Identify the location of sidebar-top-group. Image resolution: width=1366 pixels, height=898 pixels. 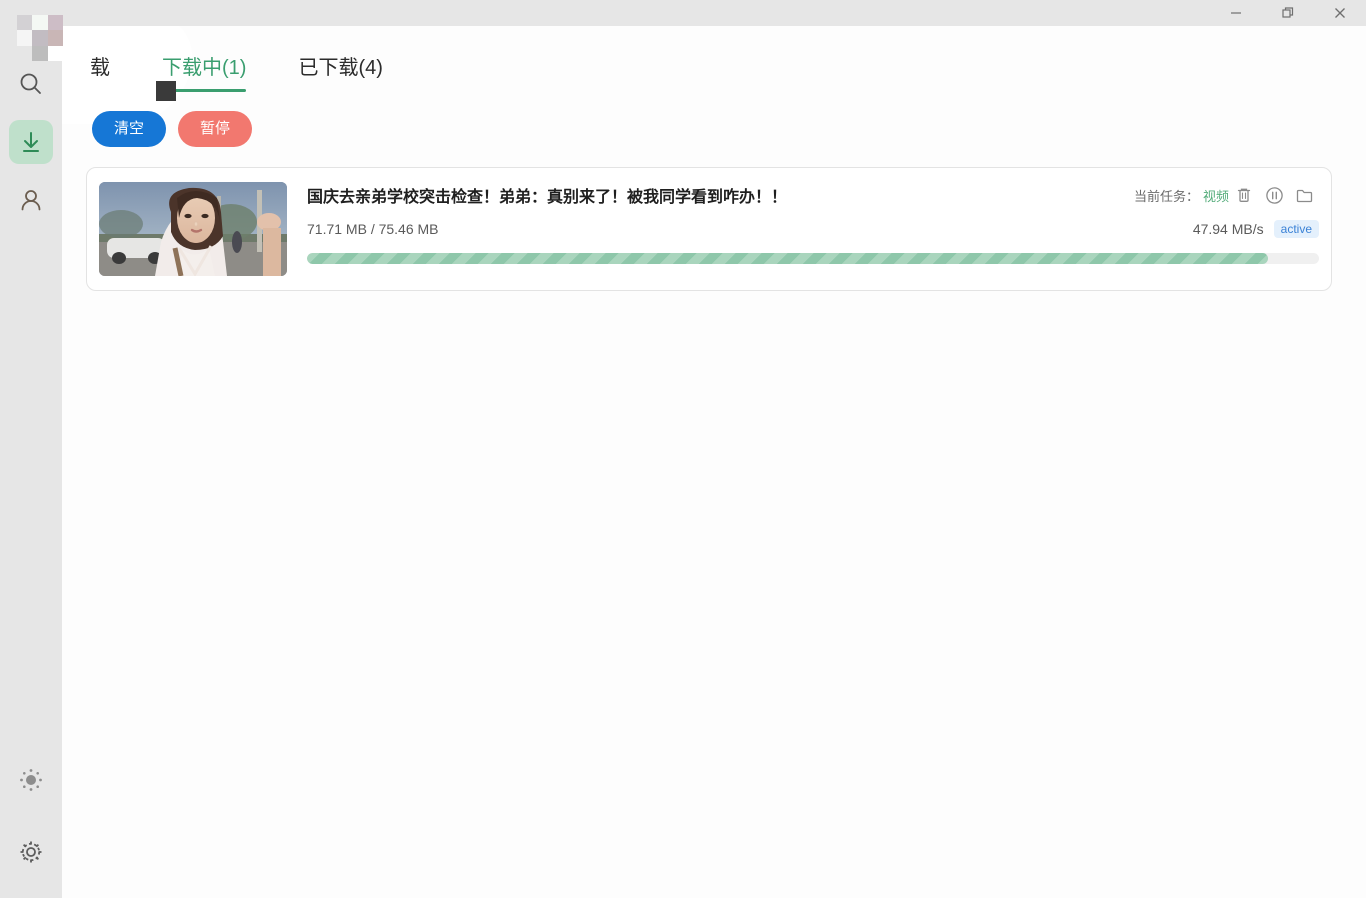
(31, 146).